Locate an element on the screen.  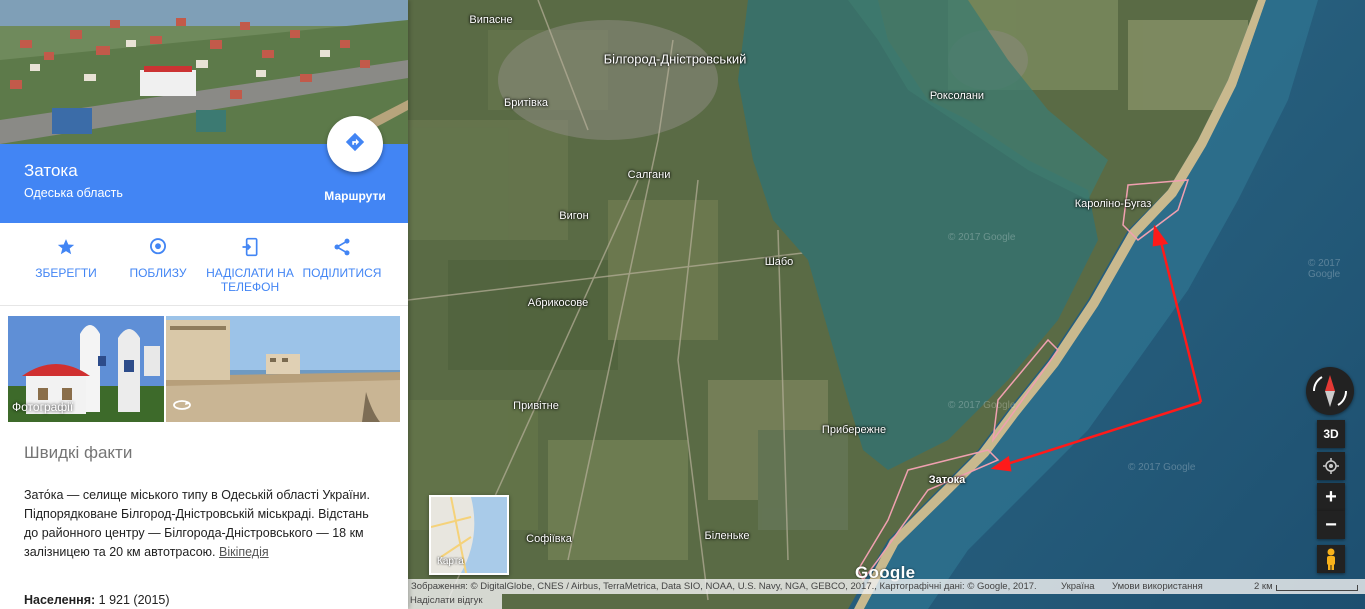
photos-label: Фотографії is located at coordinates (43, 407).